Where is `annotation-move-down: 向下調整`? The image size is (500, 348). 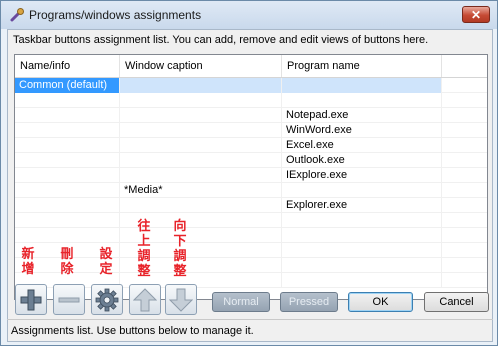 annotation-move-down: 向下調整 is located at coordinates (180, 248).